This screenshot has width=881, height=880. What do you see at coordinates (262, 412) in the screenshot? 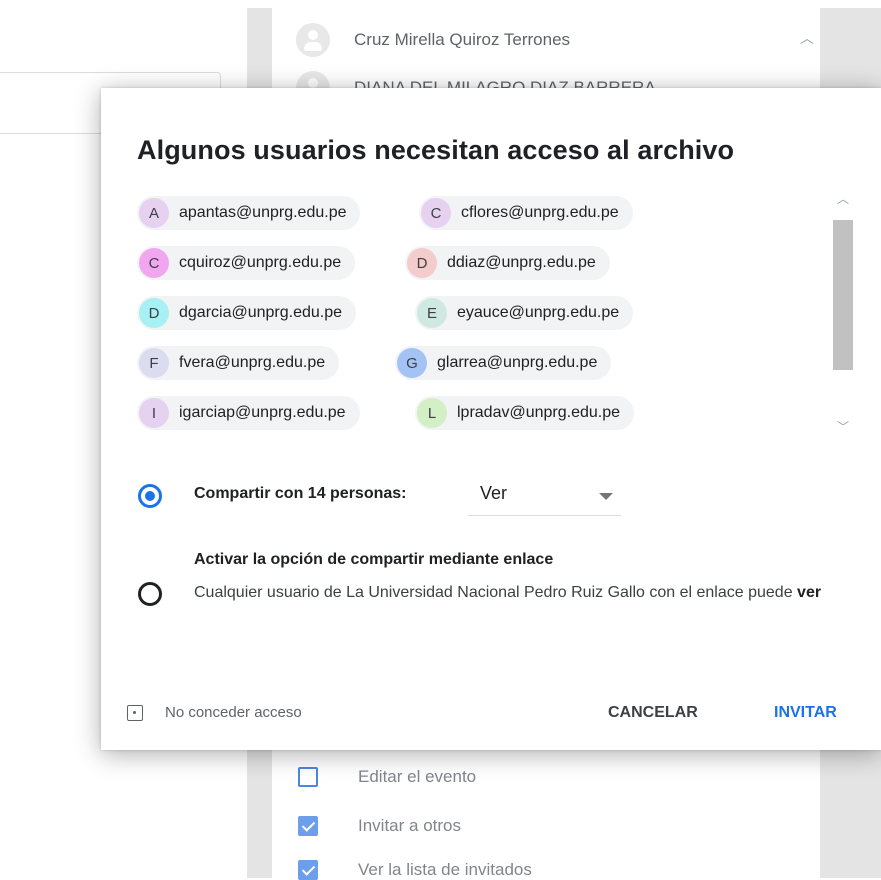
I see `user-email: igarciap@unprg.edu.pe` at bounding box center [262, 412].